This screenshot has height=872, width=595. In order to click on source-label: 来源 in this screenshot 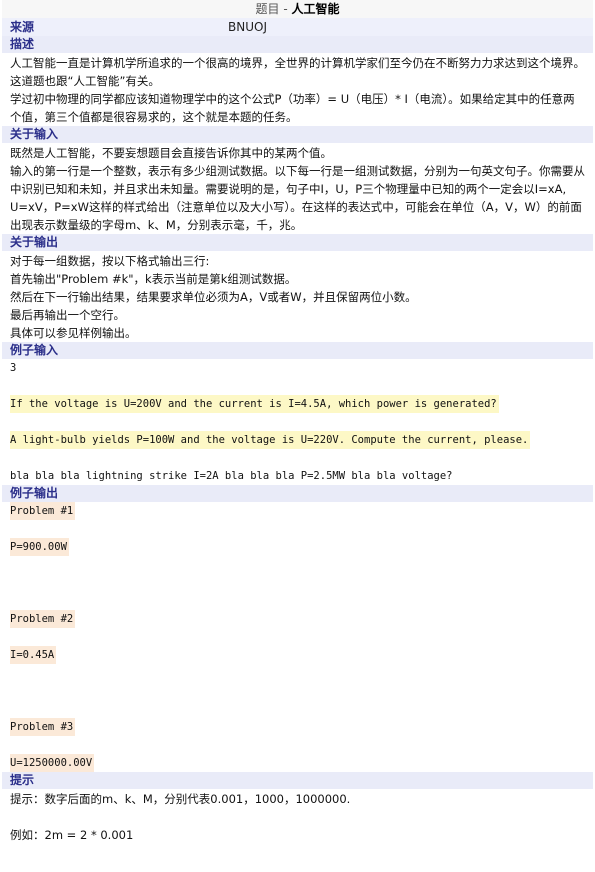, I will do `click(22, 27)`.